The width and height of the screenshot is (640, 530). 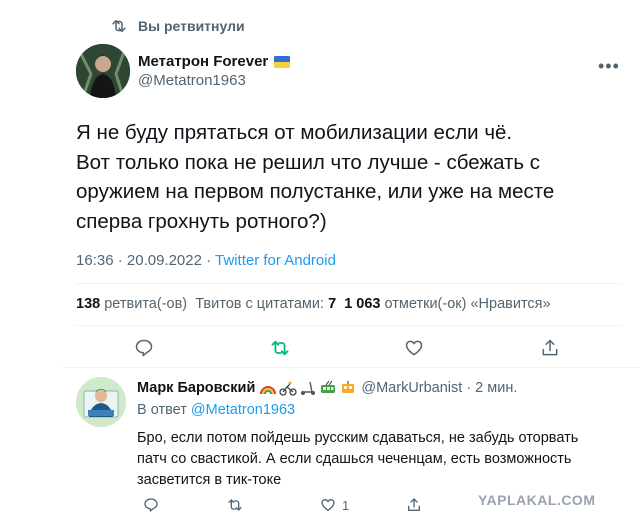 I want to click on trolleybus-icon, so click(x=328, y=386).